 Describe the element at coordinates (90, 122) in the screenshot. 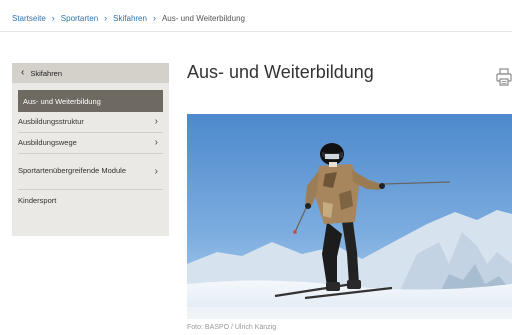

I see `sidebar-item-ausbildungsstruktur: Ausbildungsstruktur ›` at that location.